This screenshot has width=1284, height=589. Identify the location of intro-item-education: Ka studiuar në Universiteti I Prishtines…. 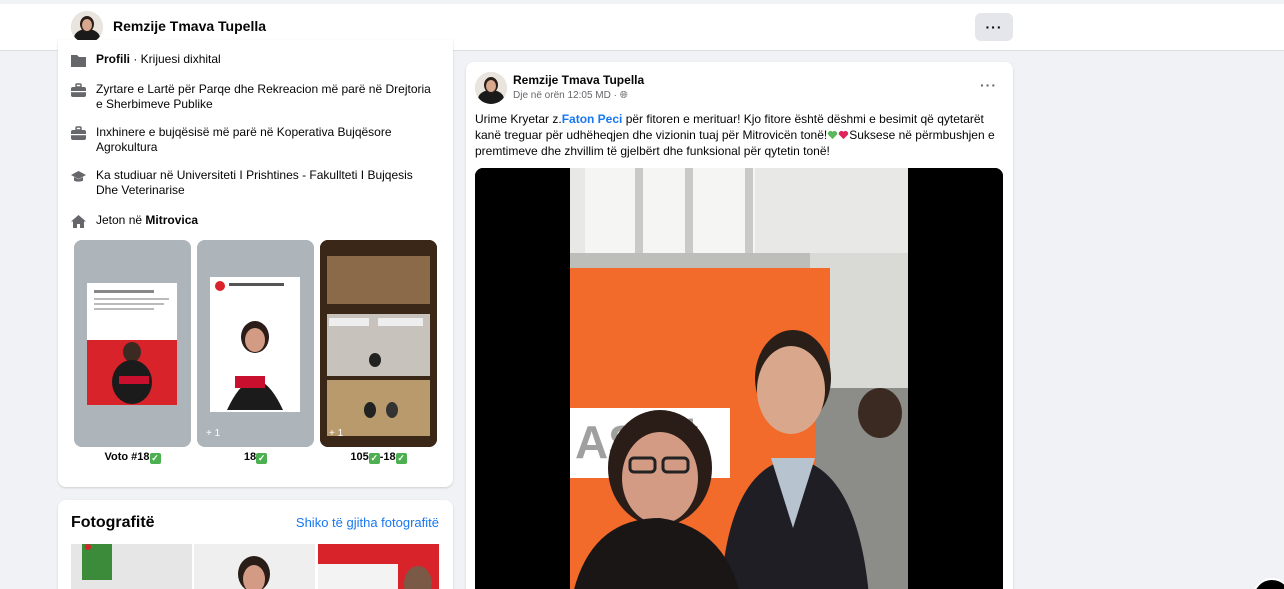
(253, 183).